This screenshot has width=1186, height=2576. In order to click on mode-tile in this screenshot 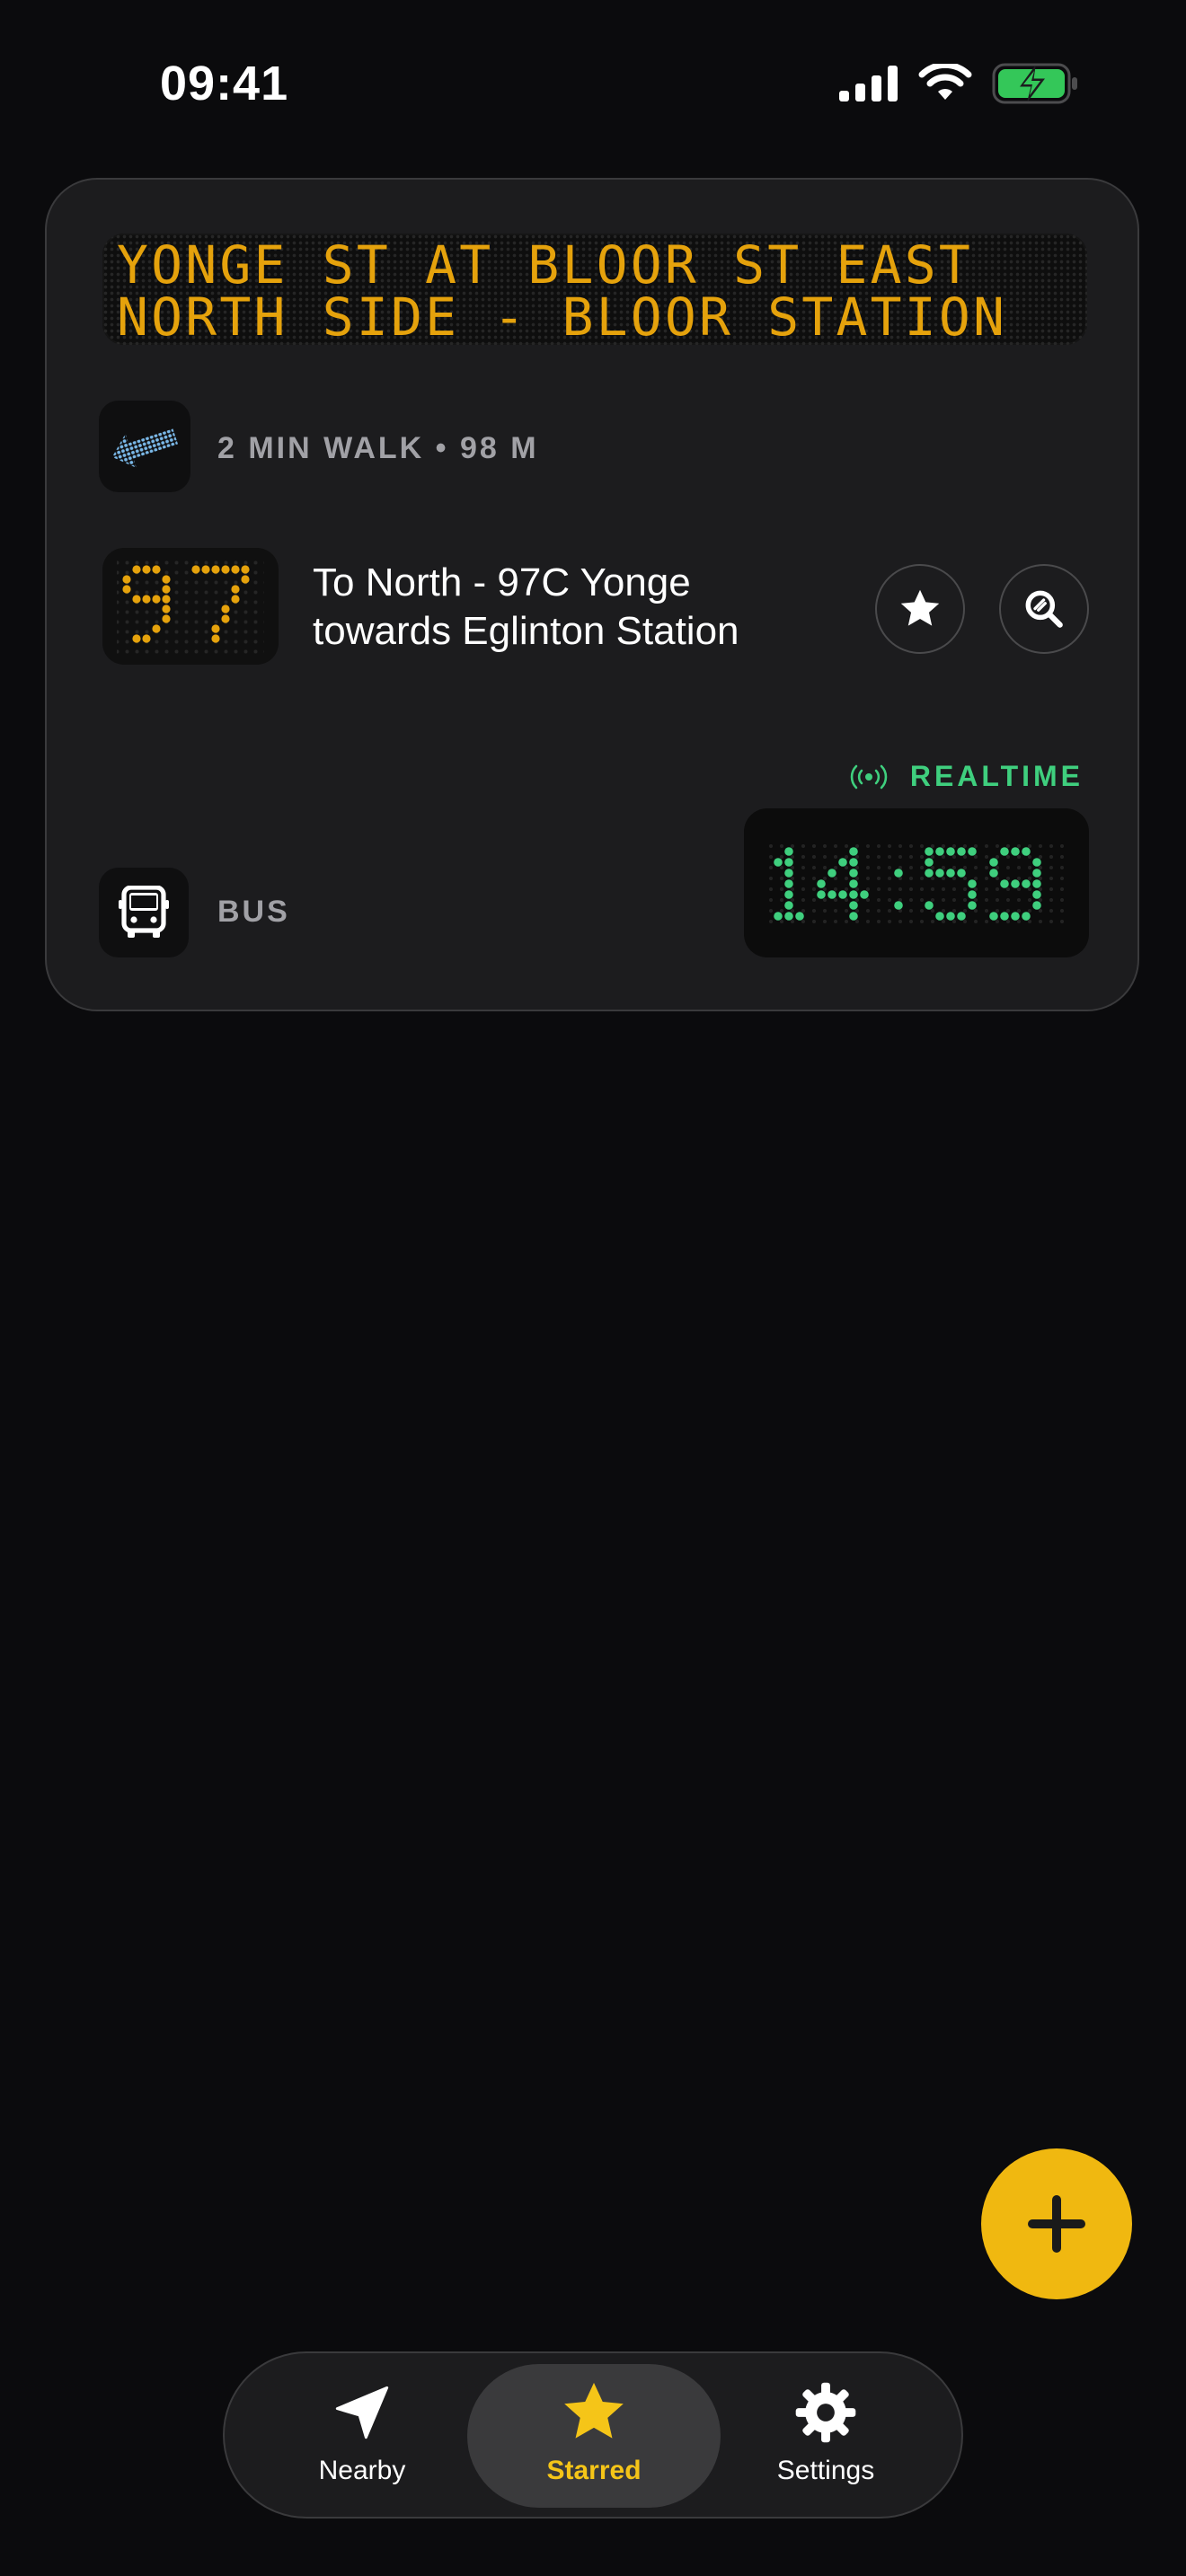, I will do `click(144, 912)`.